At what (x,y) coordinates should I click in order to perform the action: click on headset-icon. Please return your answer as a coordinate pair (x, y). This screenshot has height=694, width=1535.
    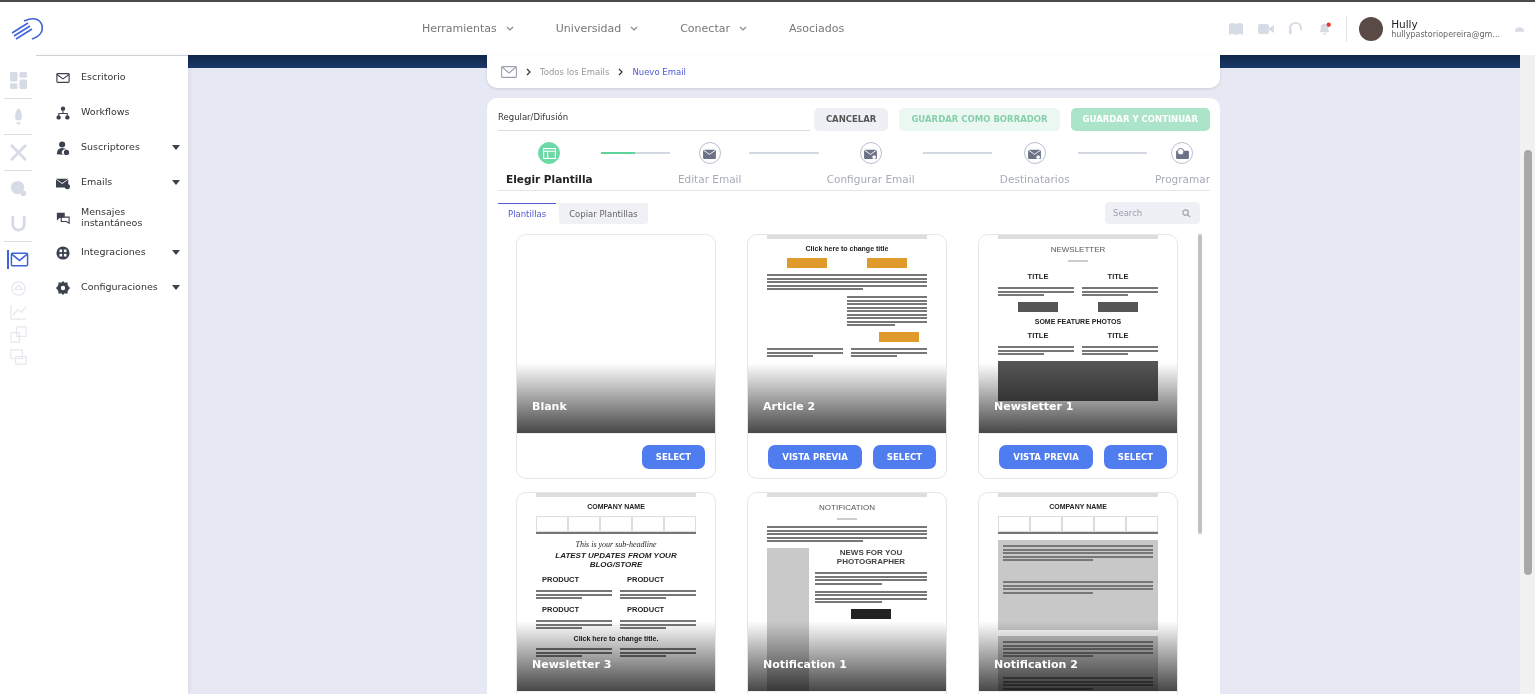
    Looking at the image, I should click on (1296, 28).